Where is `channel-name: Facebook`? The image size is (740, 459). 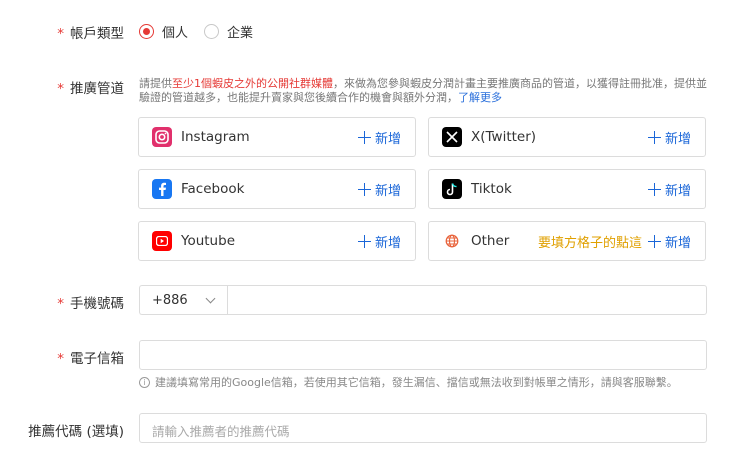 channel-name: Facebook is located at coordinates (213, 189).